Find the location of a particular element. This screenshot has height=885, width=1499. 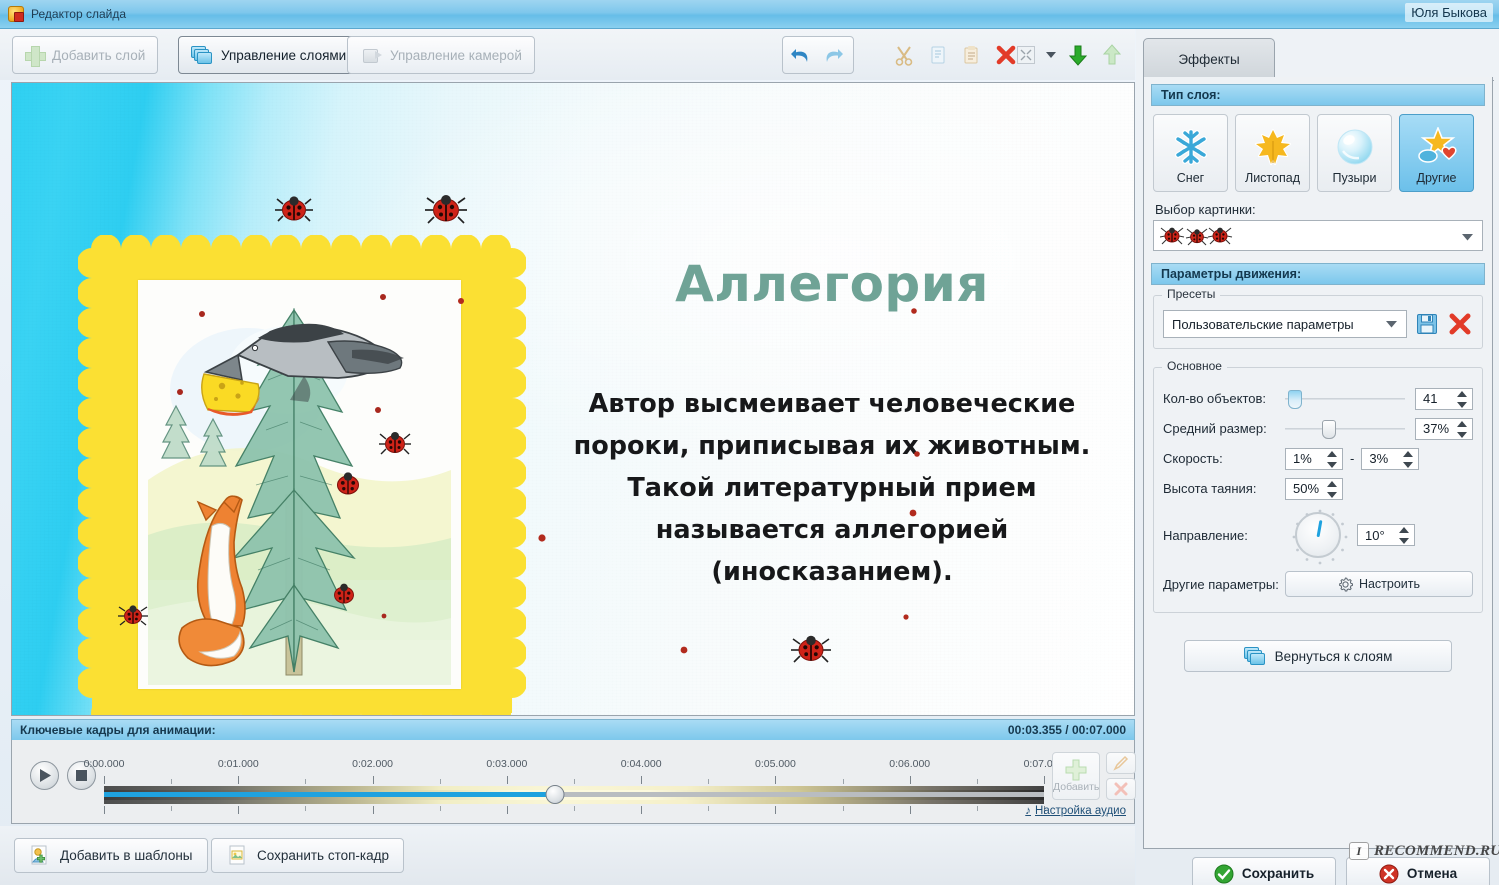

presets-legend: Пресеты is located at coordinates (1191, 294).